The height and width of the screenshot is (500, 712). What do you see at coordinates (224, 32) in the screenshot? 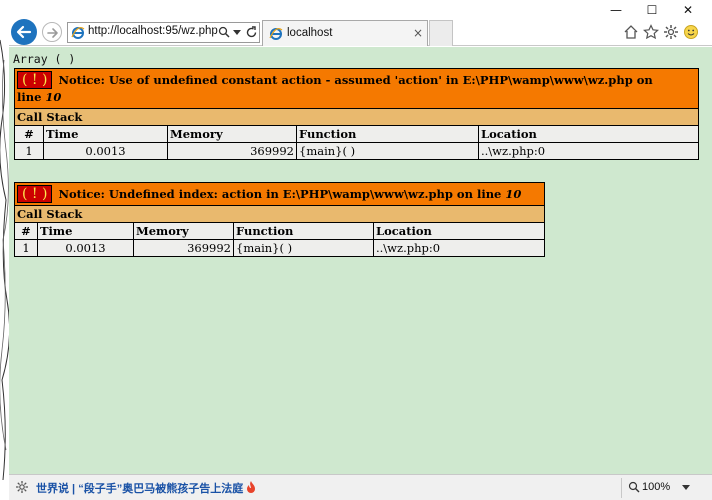
I see `search-icon` at bounding box center [224, 32].